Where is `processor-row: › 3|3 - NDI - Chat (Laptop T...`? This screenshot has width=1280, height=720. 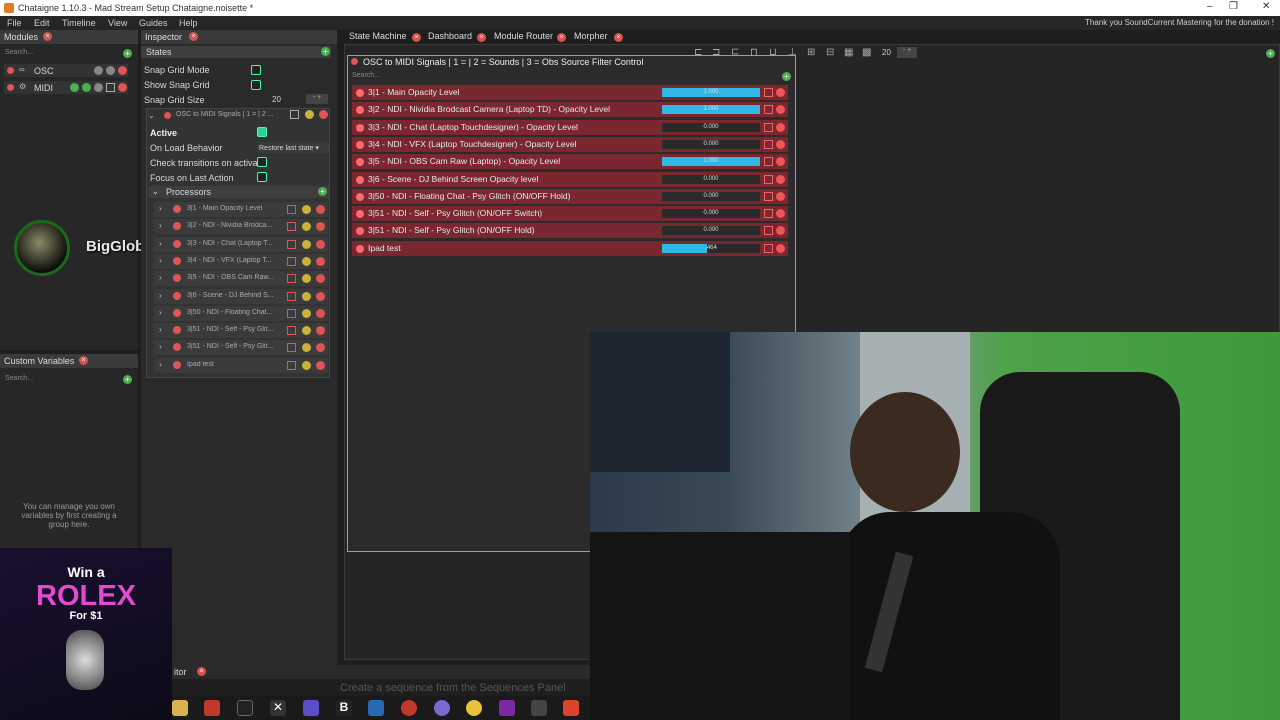 processor-row: › 3|3 - NDI - Chat (Laptop T... is located at coordinates (241, 244).